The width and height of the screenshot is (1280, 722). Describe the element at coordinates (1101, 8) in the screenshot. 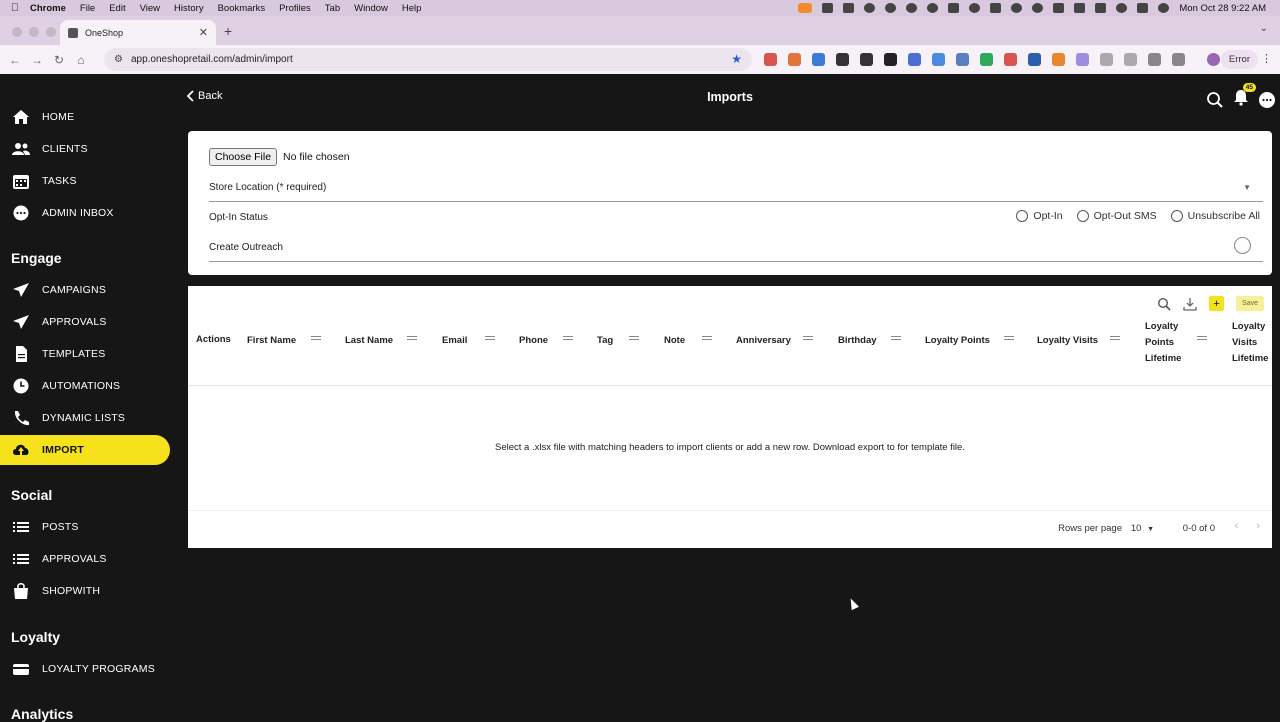

I see `wifi-icon` at that location.